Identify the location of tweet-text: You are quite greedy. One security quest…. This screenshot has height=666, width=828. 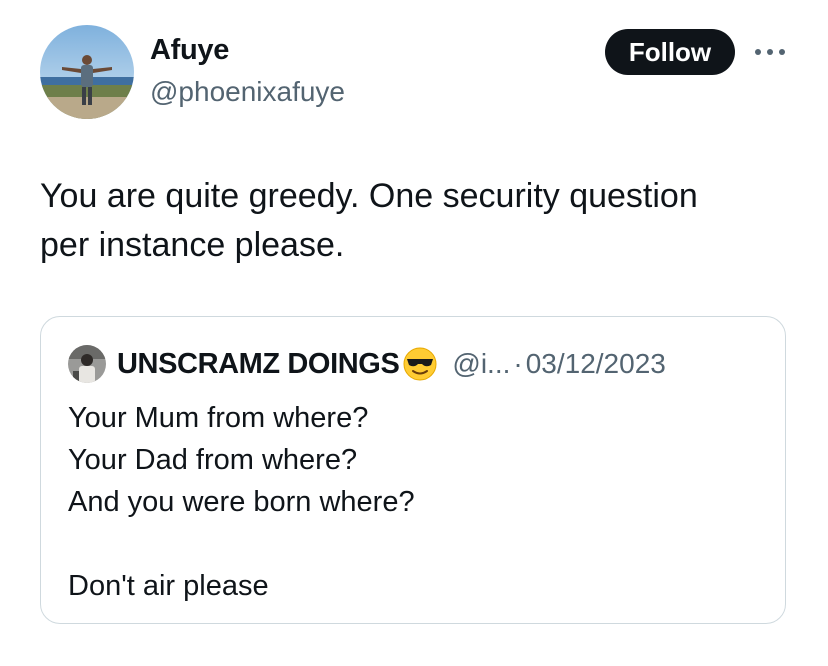
(369, 220).